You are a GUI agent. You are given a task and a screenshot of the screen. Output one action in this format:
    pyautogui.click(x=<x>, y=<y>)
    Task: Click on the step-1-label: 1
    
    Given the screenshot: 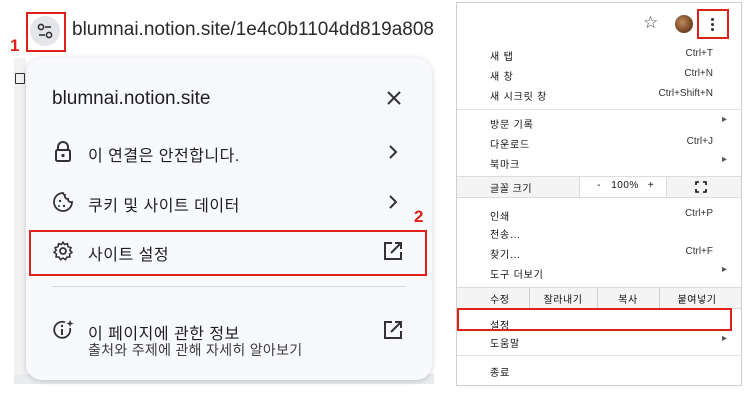 What is the action you would take?
    pyautogui.click(x=15, y=45)
    